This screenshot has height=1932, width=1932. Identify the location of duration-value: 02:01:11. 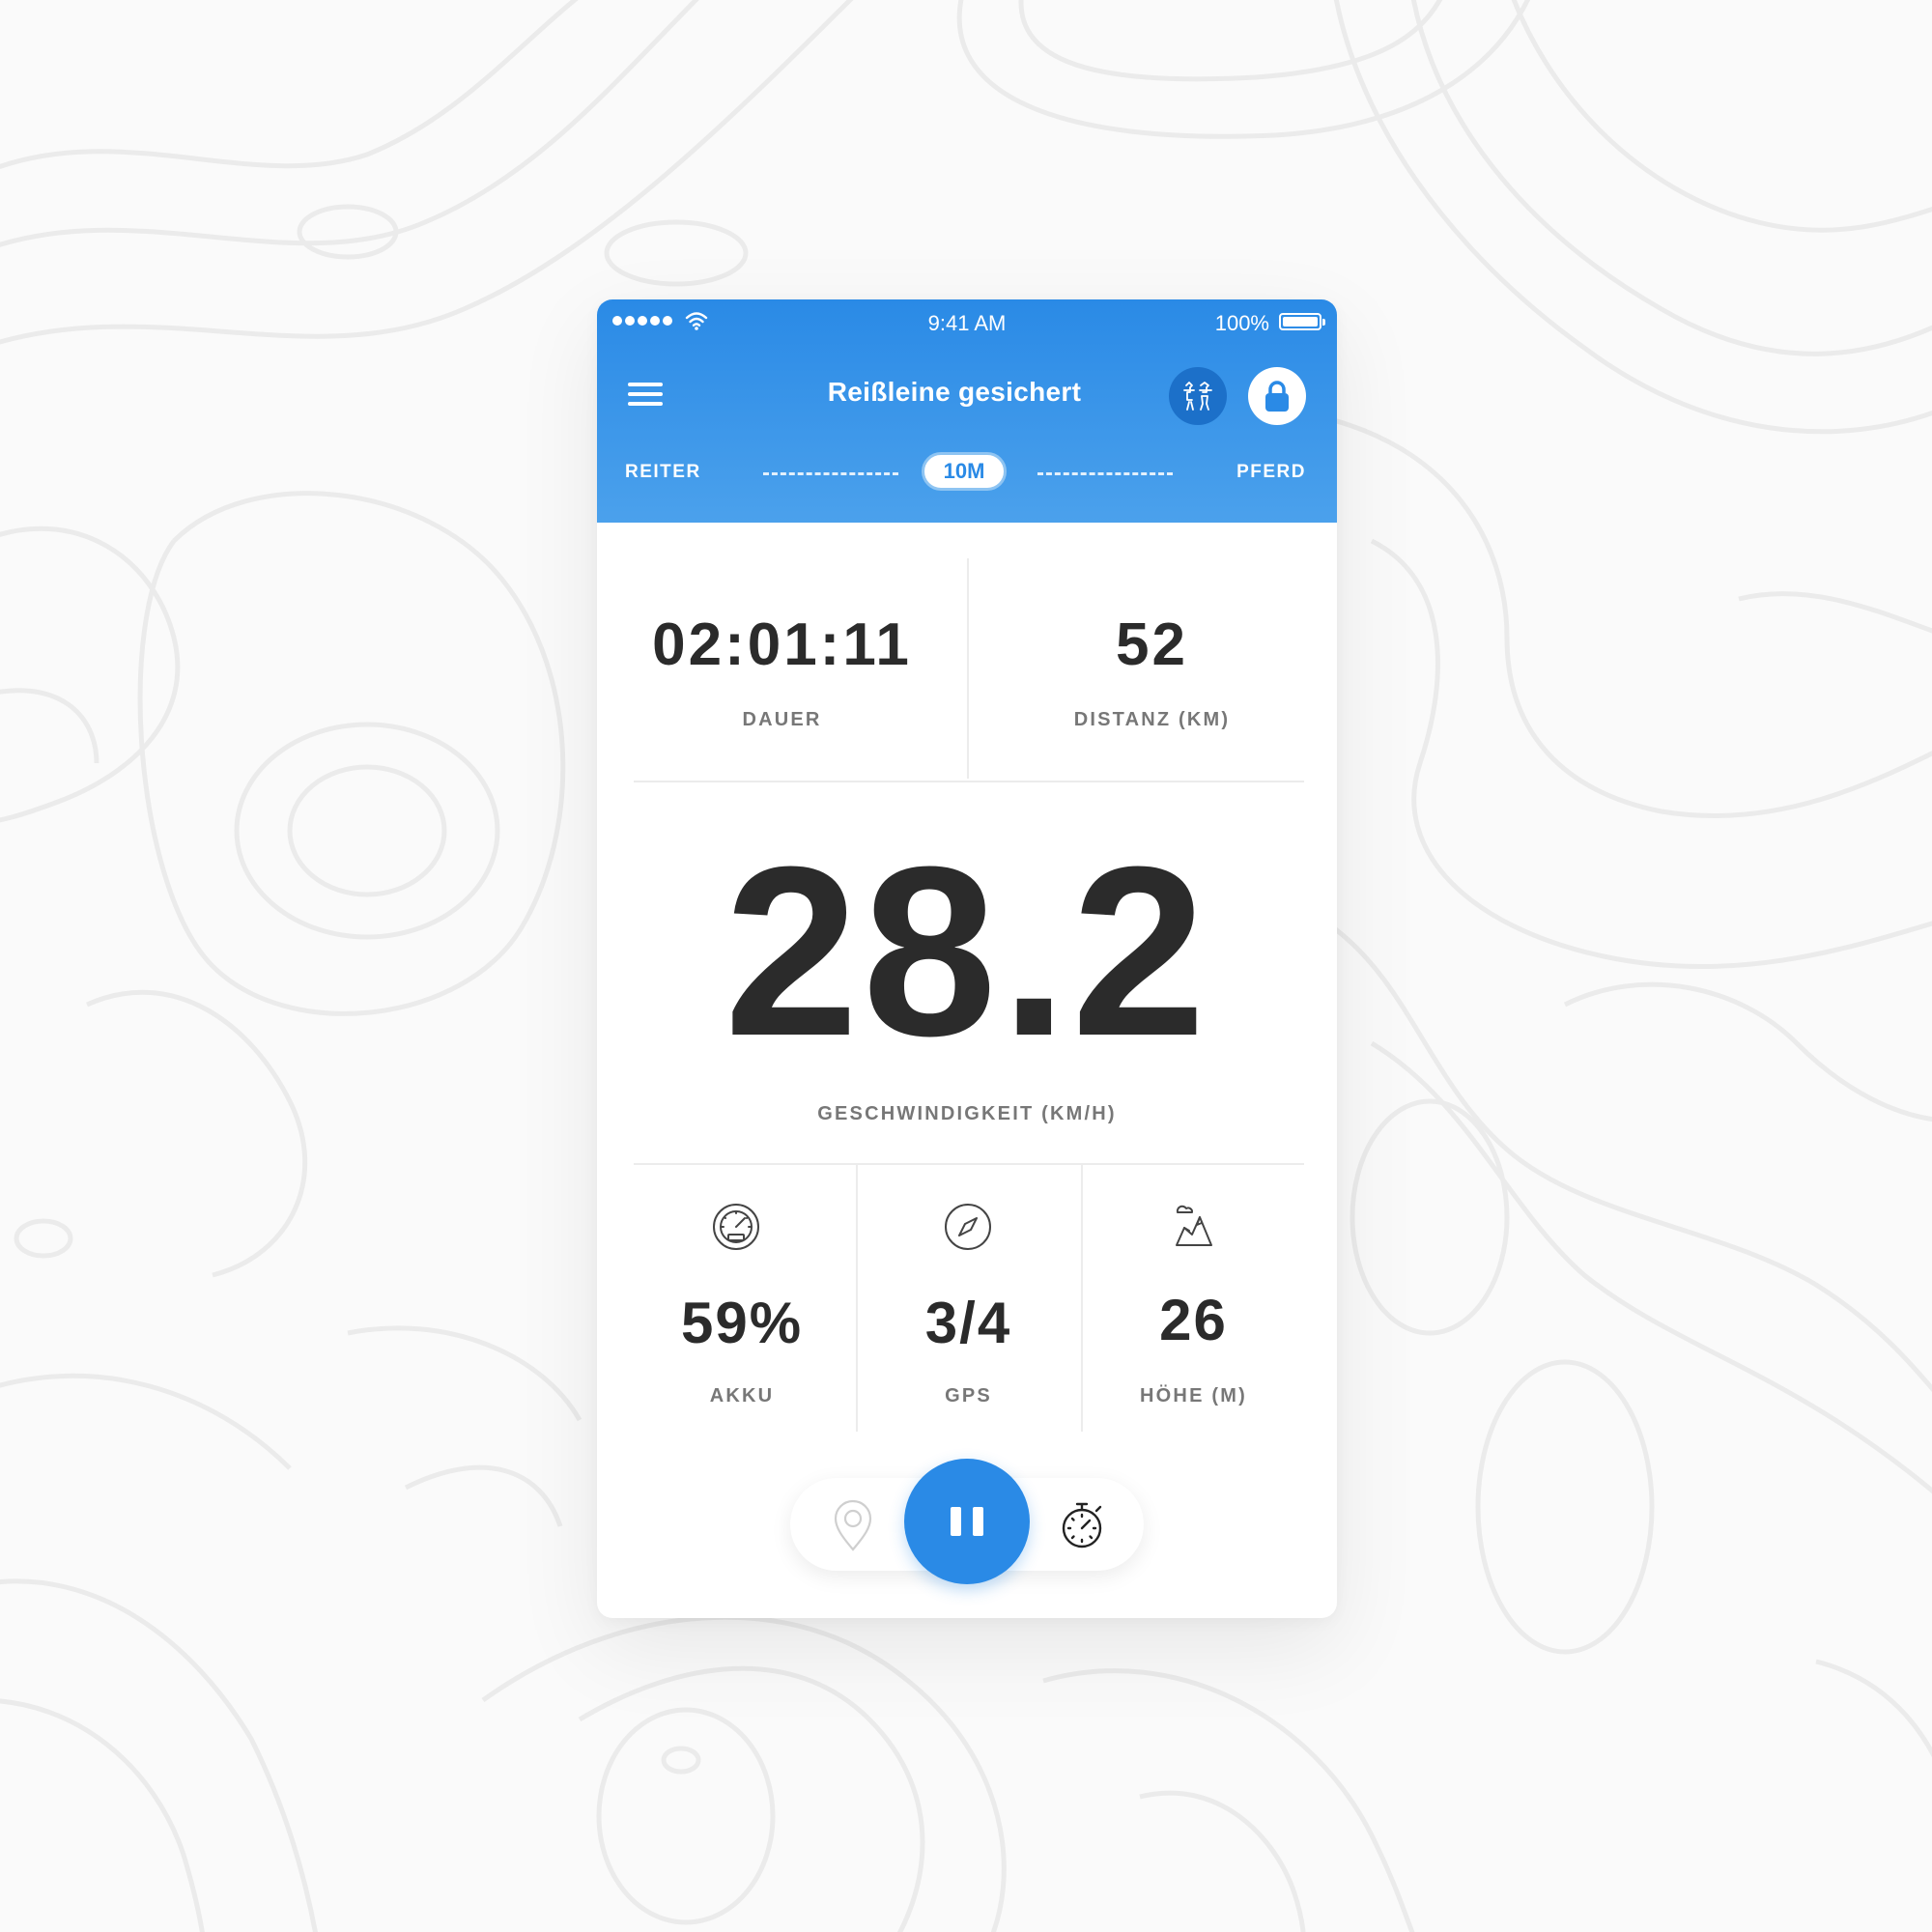
(782, 644).